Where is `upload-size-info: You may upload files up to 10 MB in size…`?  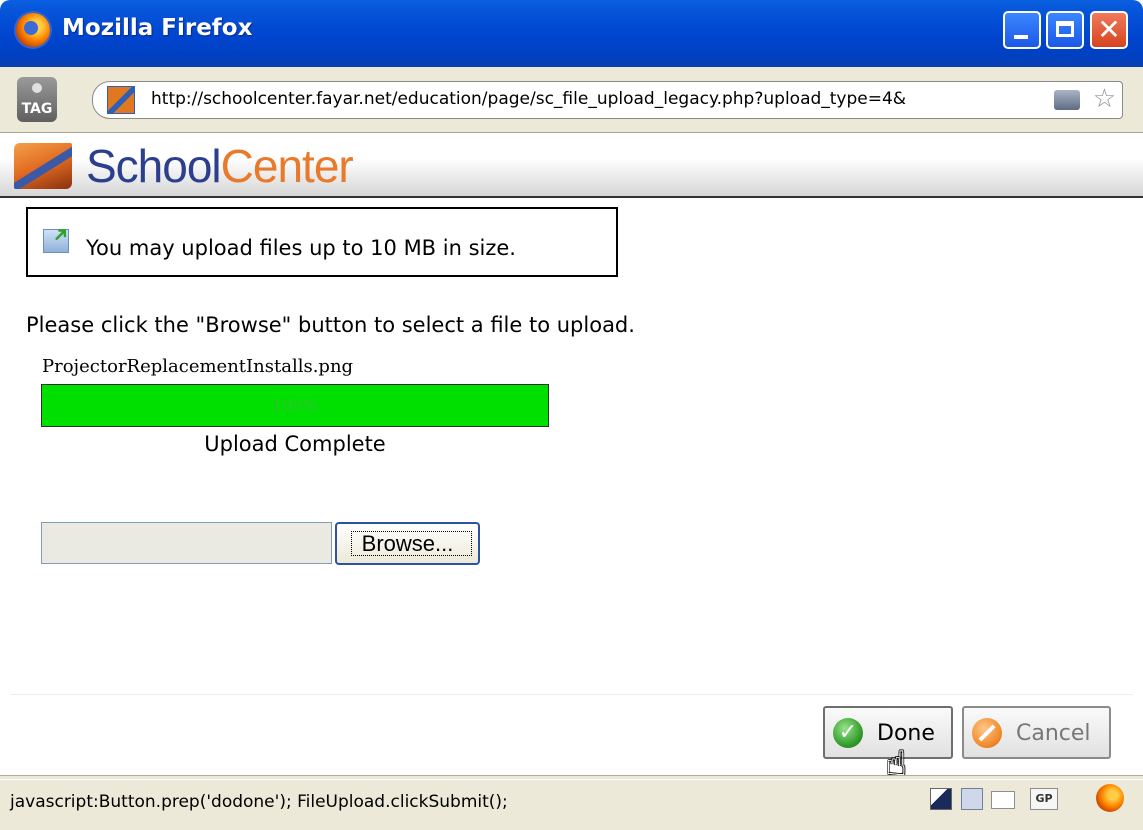
upload-size-info: You may upload files up to 10 MB in size… is located at coordinates (301, 248).